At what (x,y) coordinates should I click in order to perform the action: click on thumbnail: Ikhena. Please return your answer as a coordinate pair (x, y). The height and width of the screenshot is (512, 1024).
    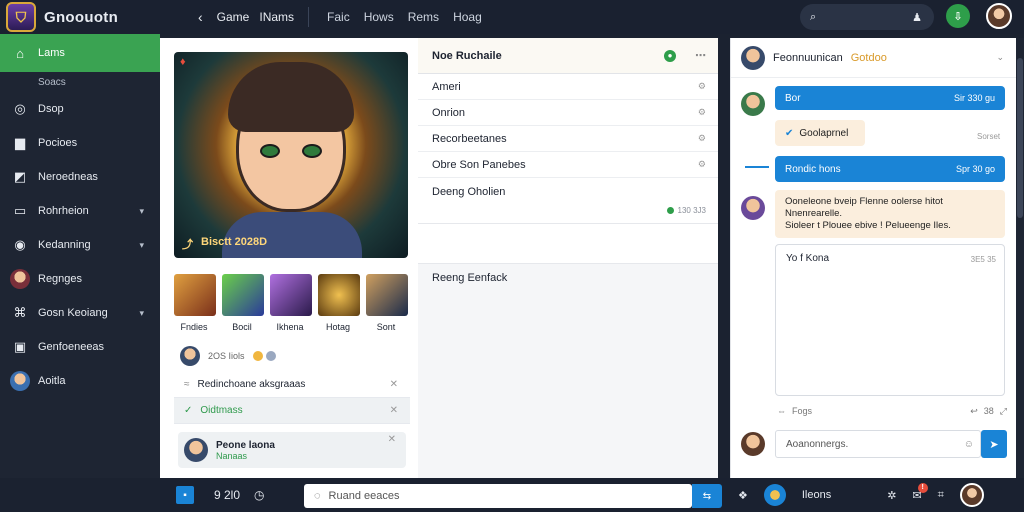
    Looking at the image, I should click on (291, 303).